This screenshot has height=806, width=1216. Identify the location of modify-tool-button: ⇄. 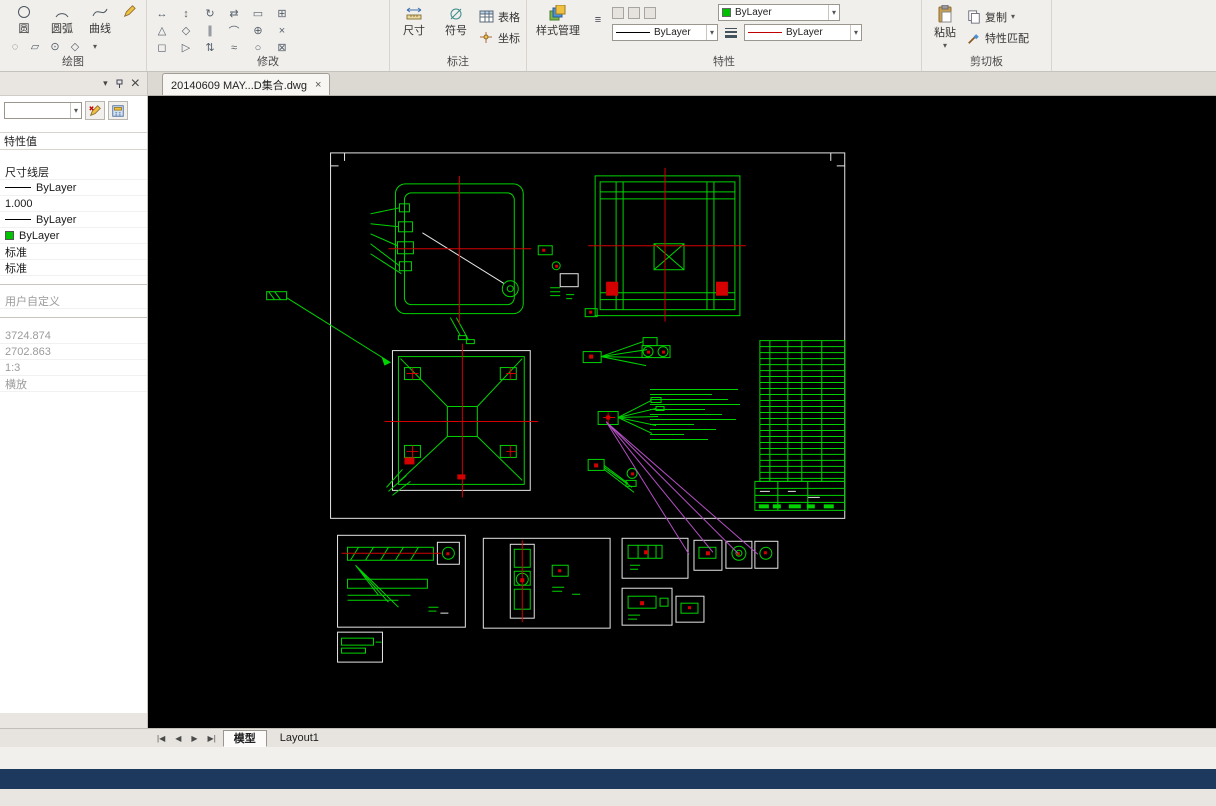
(234, 13).